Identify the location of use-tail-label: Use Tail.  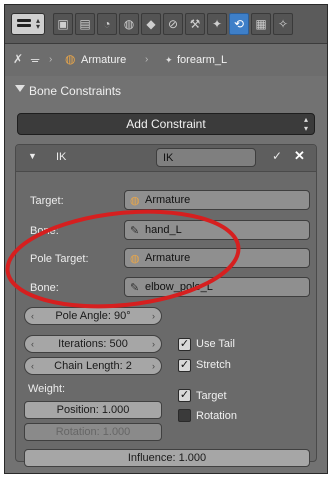
(215, 344).